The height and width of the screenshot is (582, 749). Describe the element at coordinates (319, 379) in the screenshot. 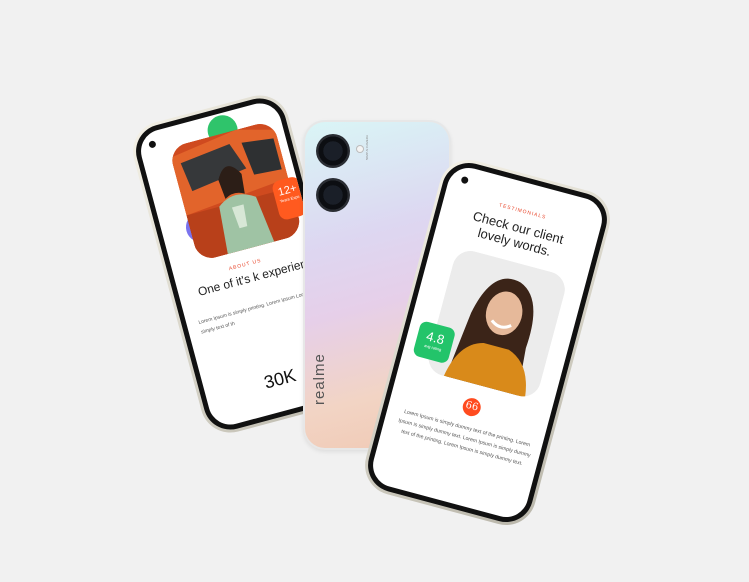

I see `brand-logo: realme` at that location.